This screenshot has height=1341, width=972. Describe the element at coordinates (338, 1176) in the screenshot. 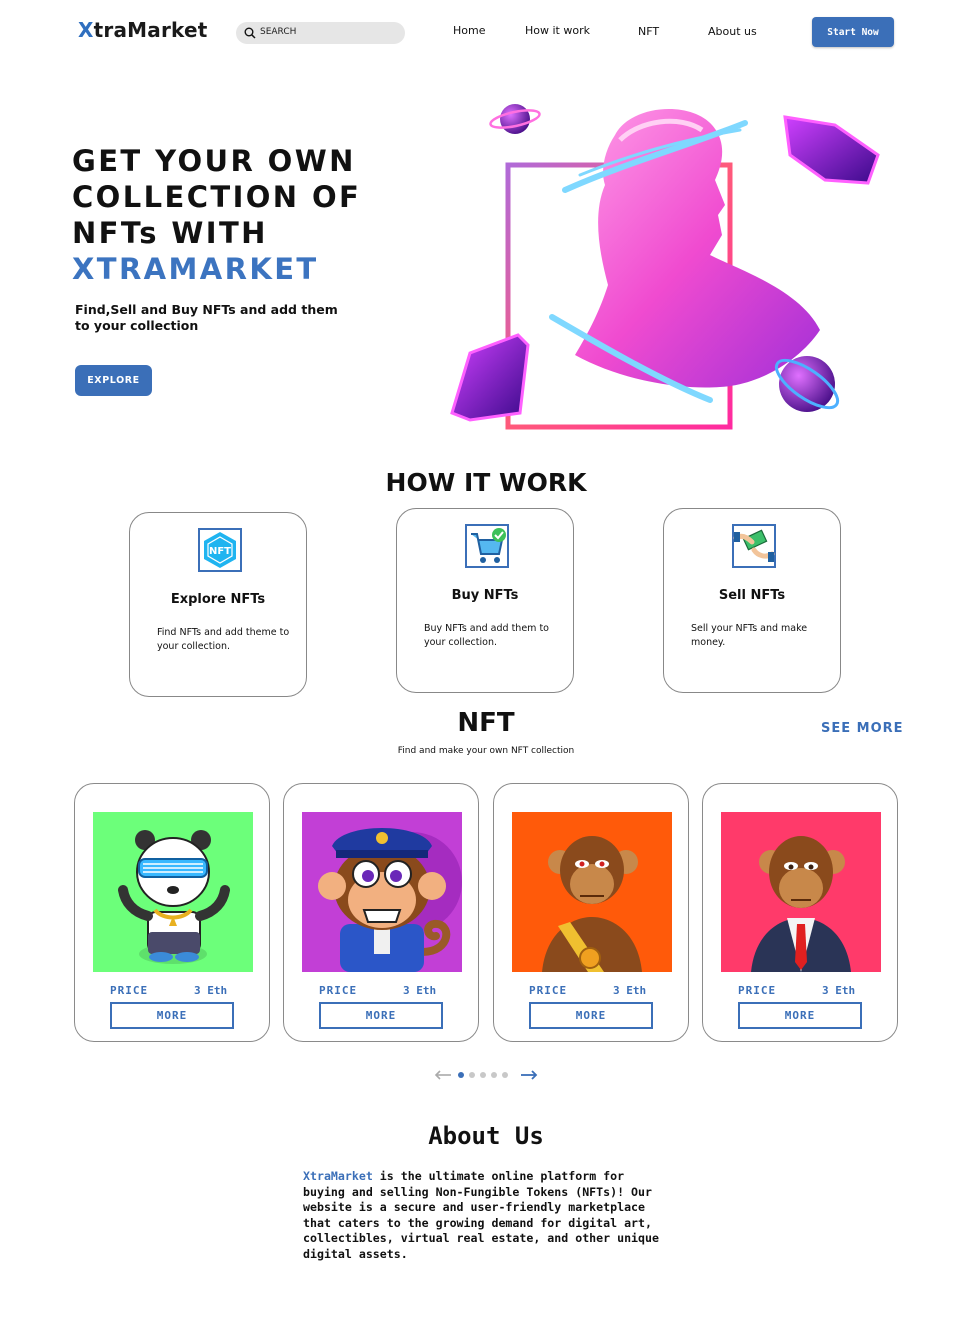

I see `about-brand: XtraMarket` at that location.